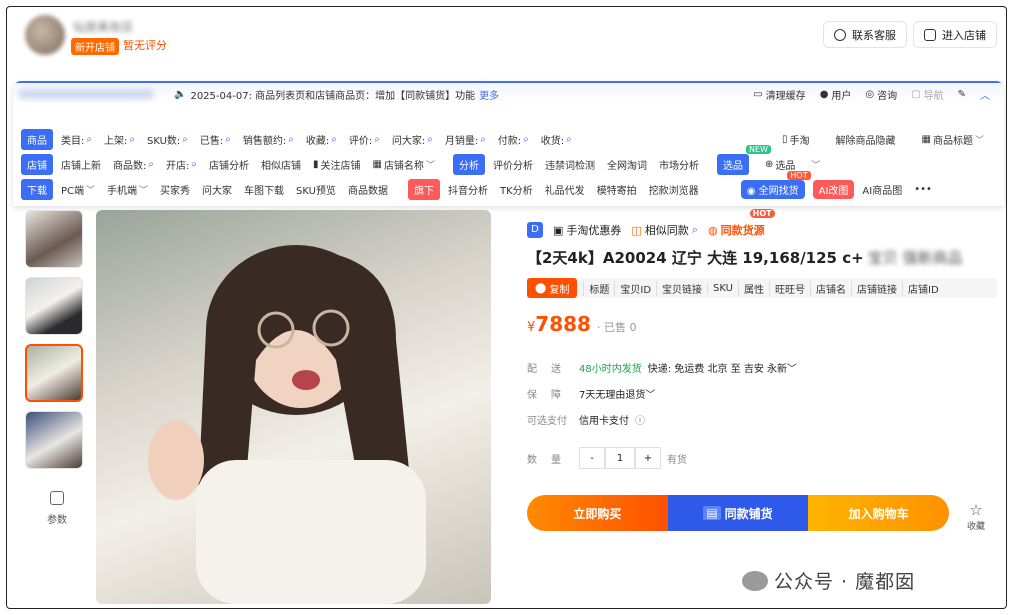  Describe the element at coordinates (648, 458) in the screenshot. I see `qty-plus-button: +` at that location.